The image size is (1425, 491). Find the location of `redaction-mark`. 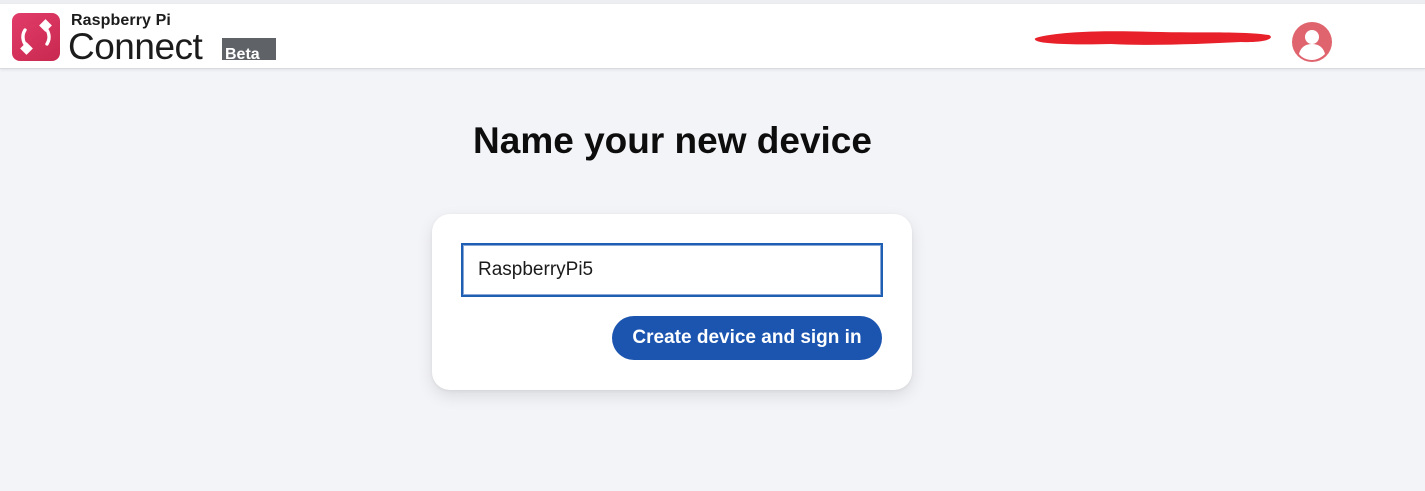

redaction-mark is located at coordinates (1152, 38).